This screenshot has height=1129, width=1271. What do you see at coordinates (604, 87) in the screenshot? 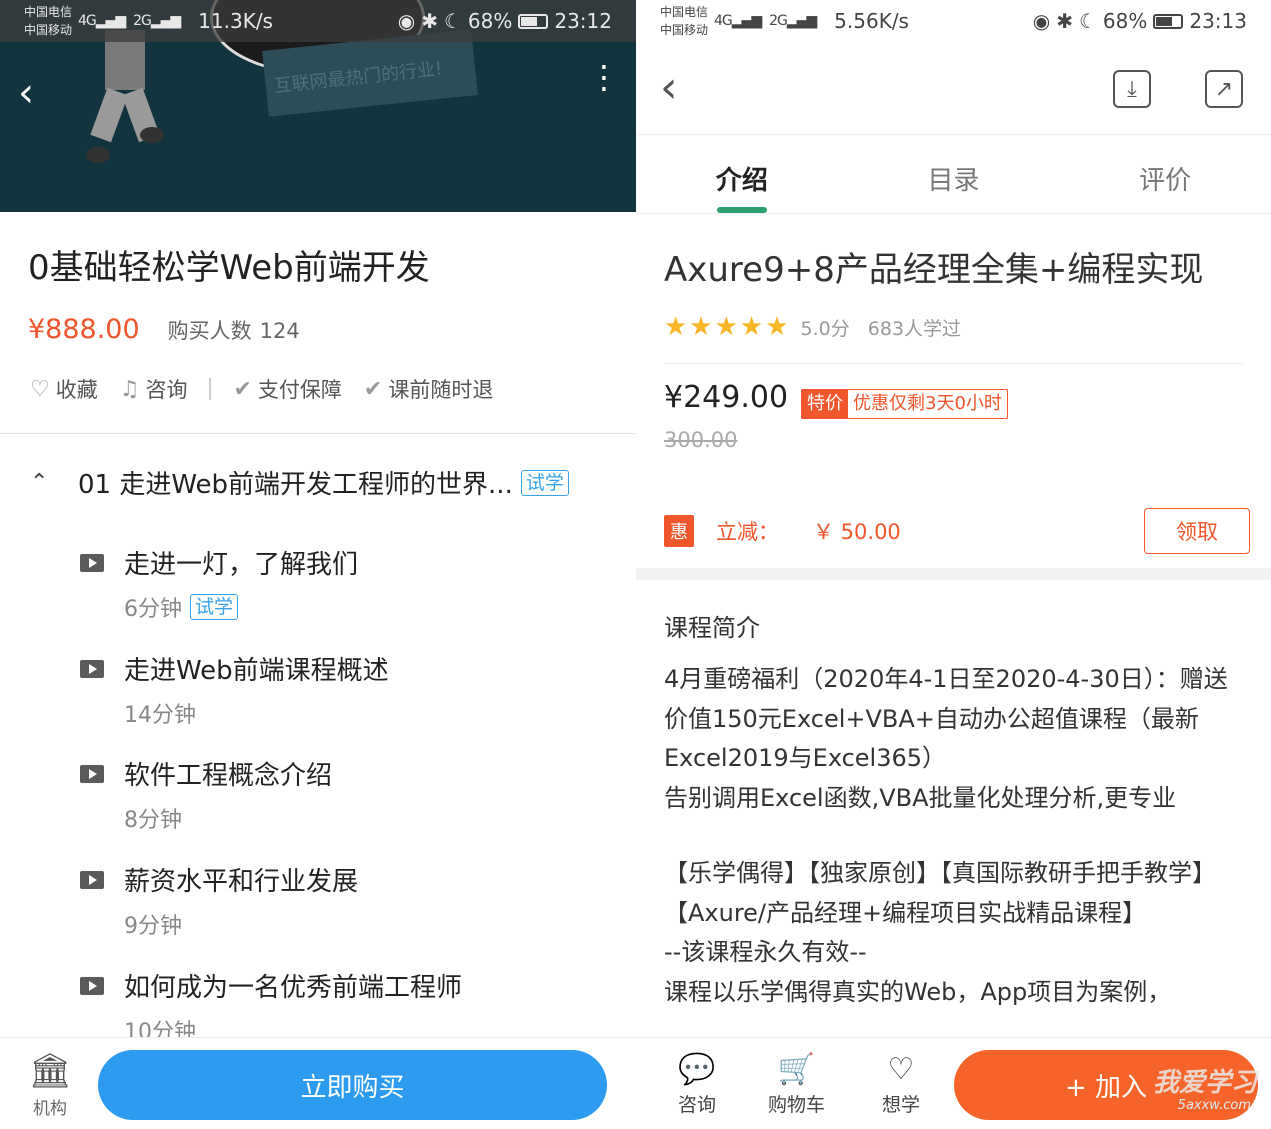
I see `more-vertical-icon: ⋮` at bounding box center [604, 87].